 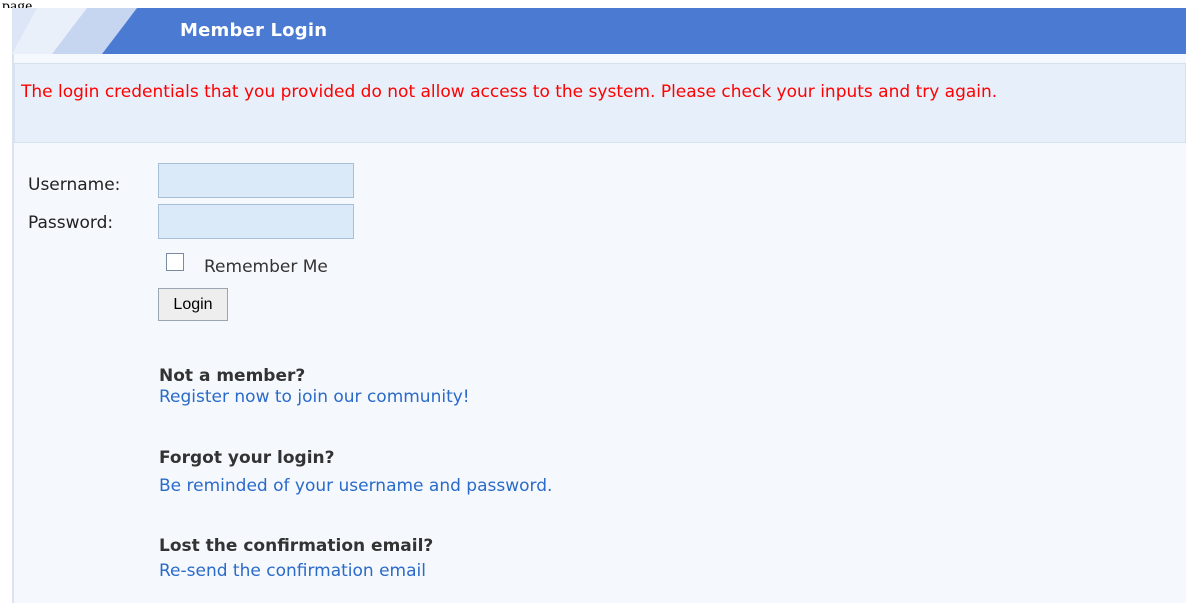 What do you see at coordinates (74, 185) in the screenshot?
I see `username-label: Username:` at bounding box center [74, 185].